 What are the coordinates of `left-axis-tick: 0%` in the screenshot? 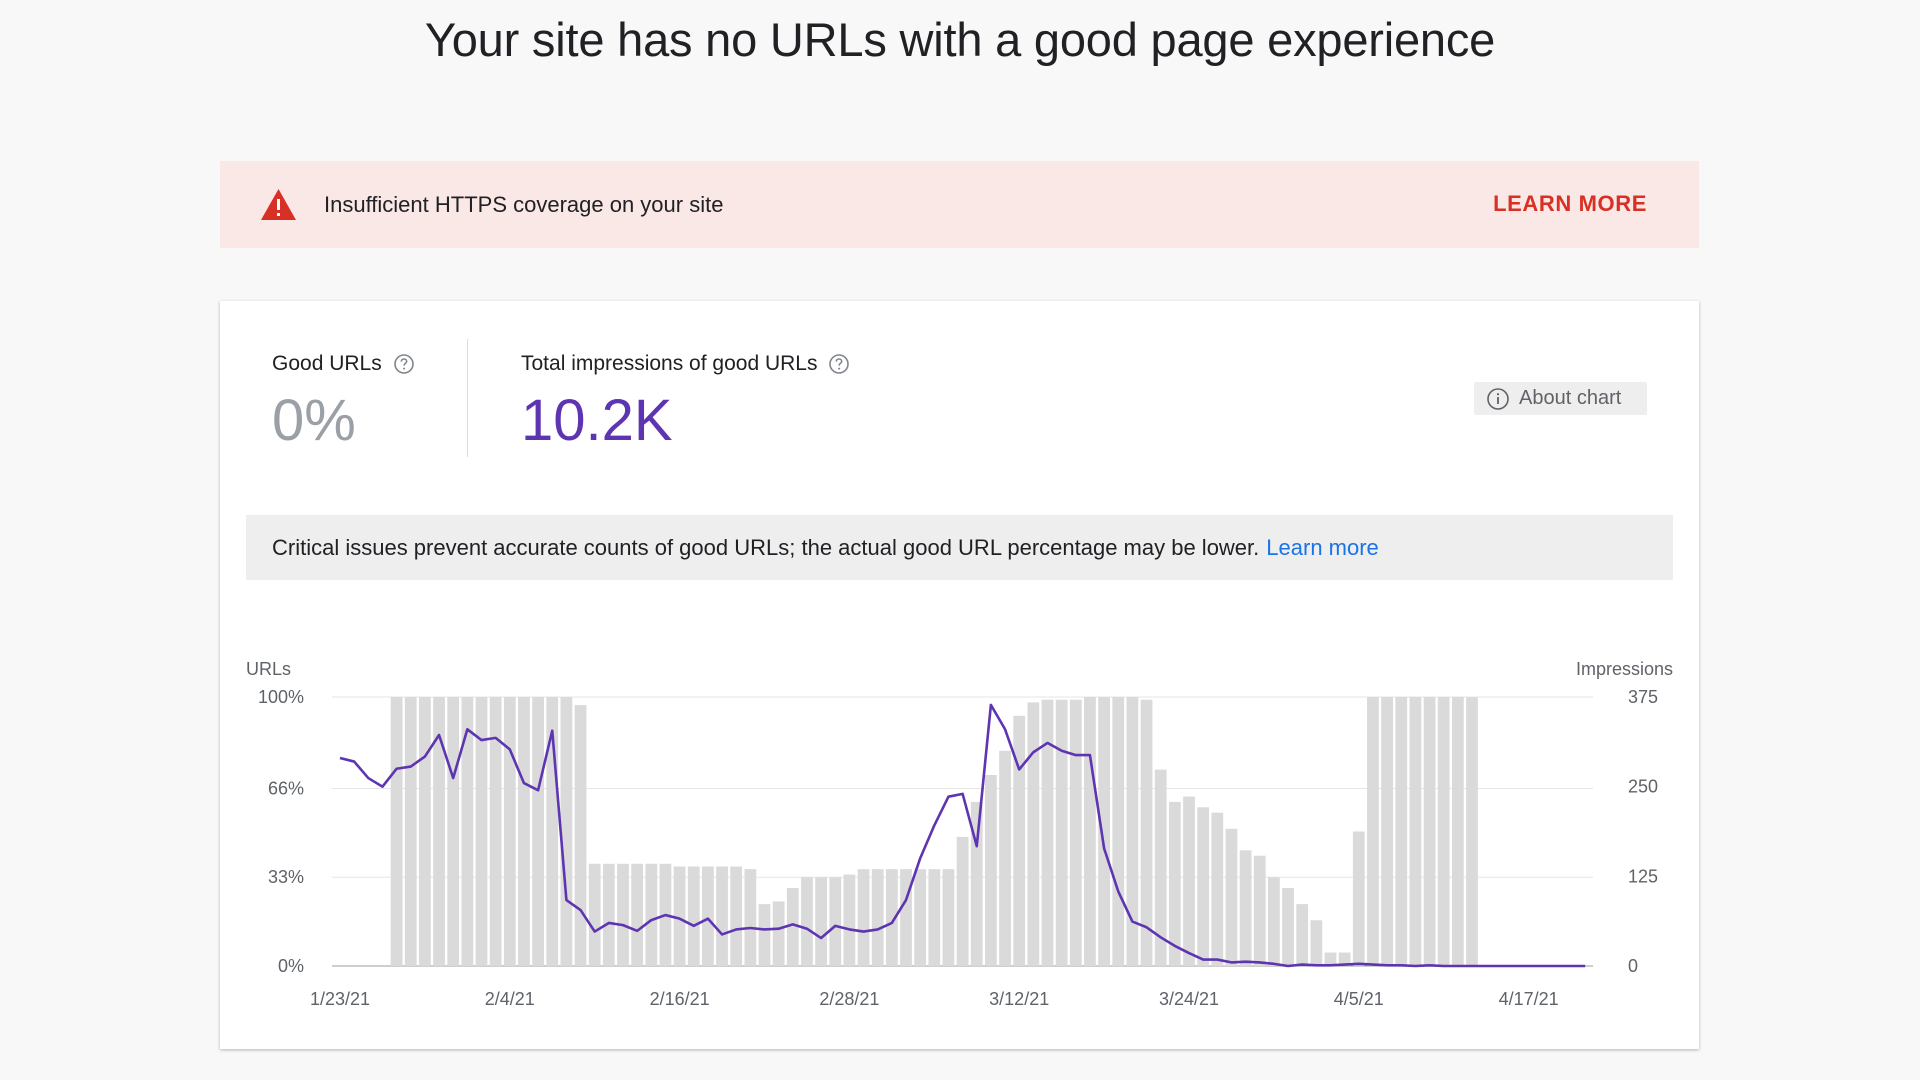 It's located at (291, 966).